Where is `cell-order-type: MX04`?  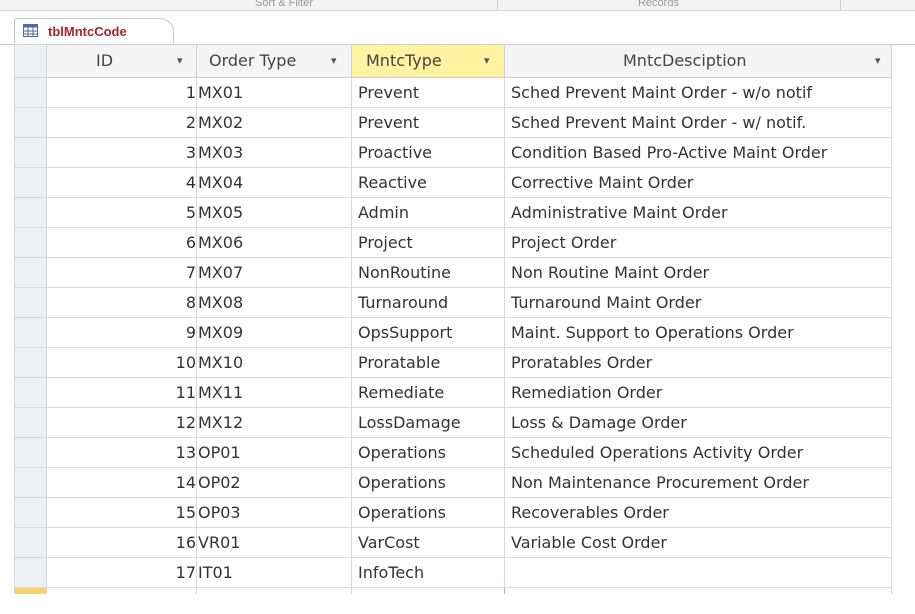 cell-order-type: MX04 is located at coordinates (274, 182).